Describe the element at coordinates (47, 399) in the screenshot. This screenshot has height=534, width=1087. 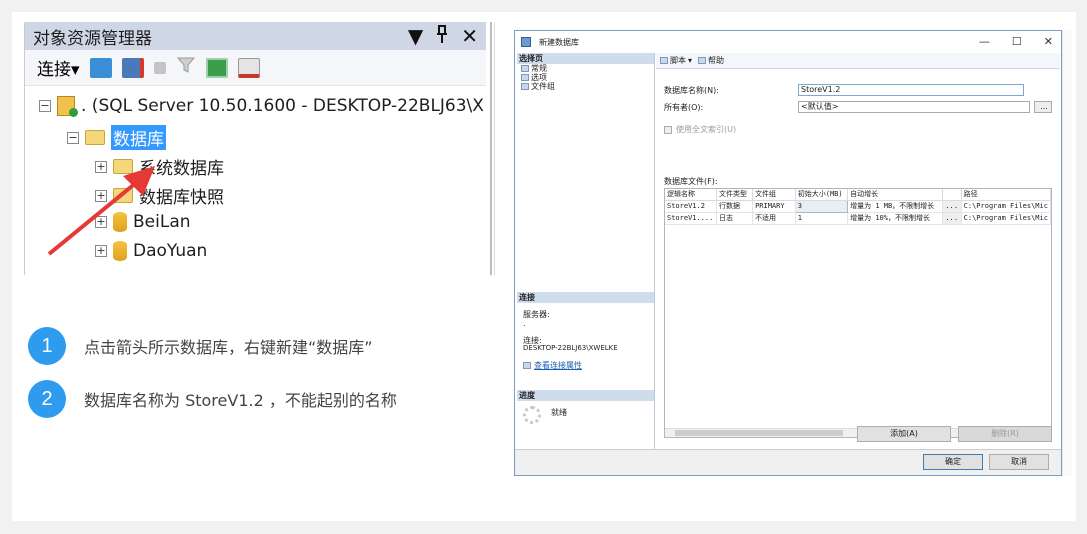
I see `step-number-badge: 2` at that location.